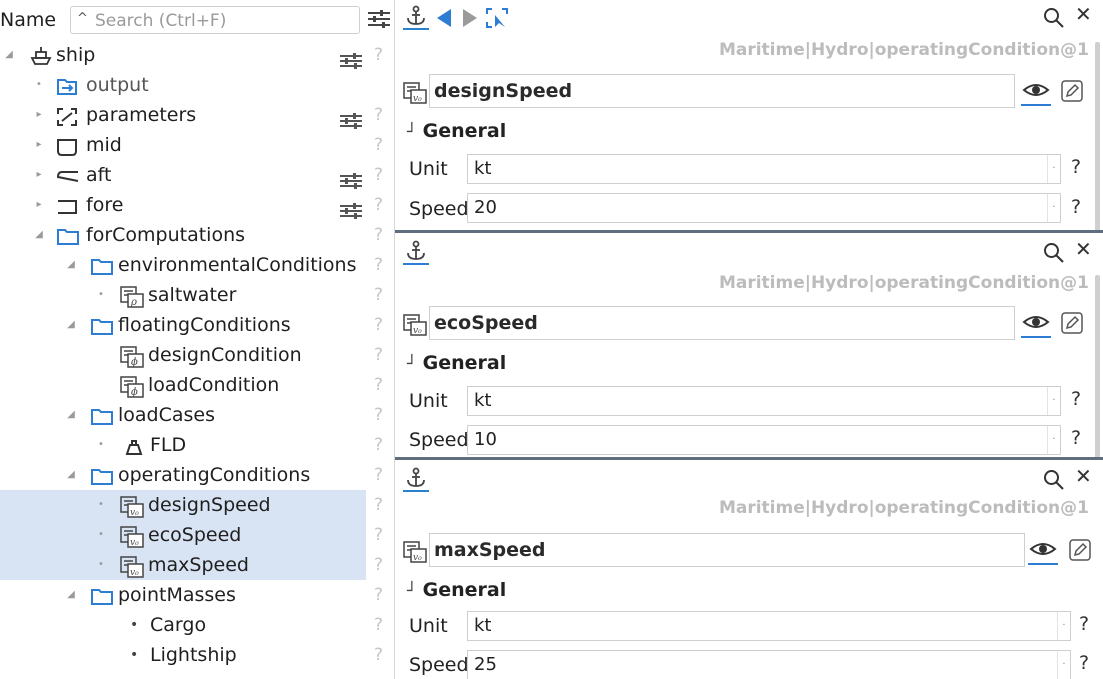  I want to click on tree-node-floatingconditions: ◢ floatingConditions ?, so click(197, 325).